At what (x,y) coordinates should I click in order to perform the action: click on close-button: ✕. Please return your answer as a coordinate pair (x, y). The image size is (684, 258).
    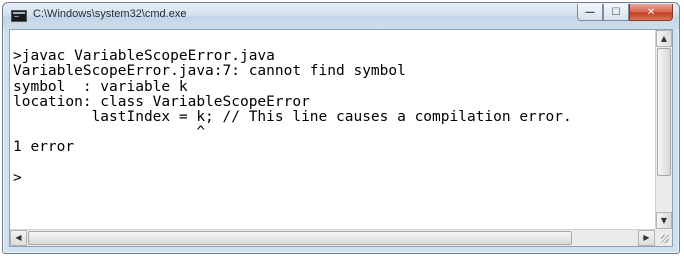
    Looking at the image, I should click on (651, 12).